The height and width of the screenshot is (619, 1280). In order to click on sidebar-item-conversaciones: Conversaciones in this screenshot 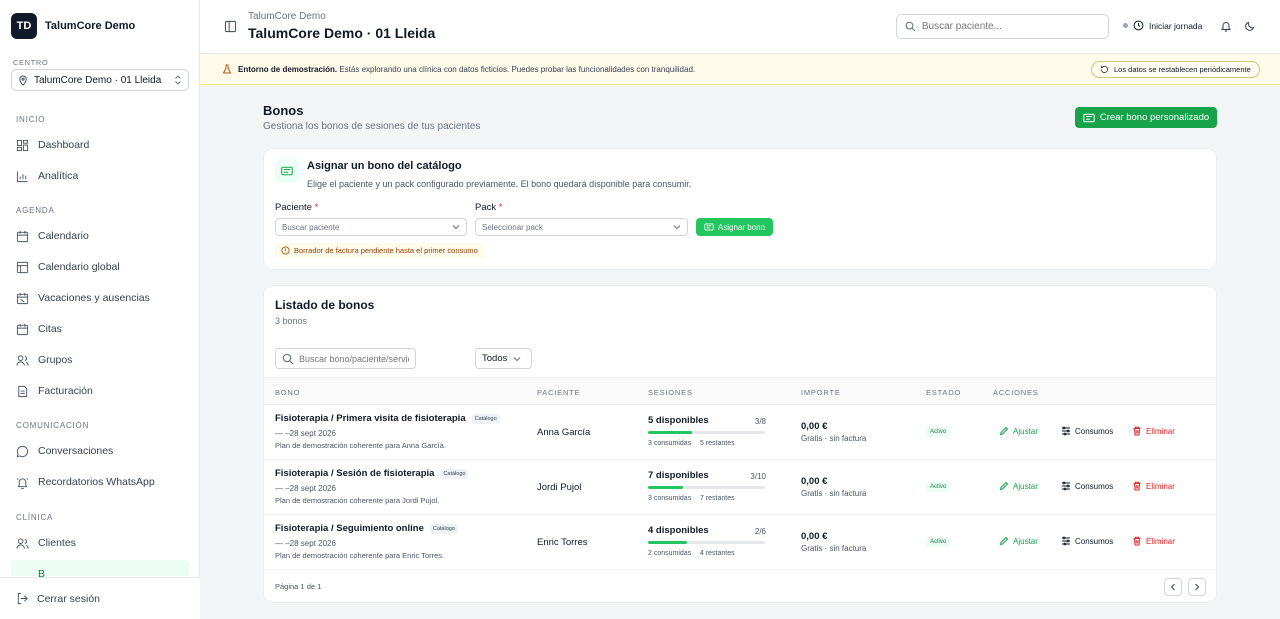, I will do `click(64, 451)`.